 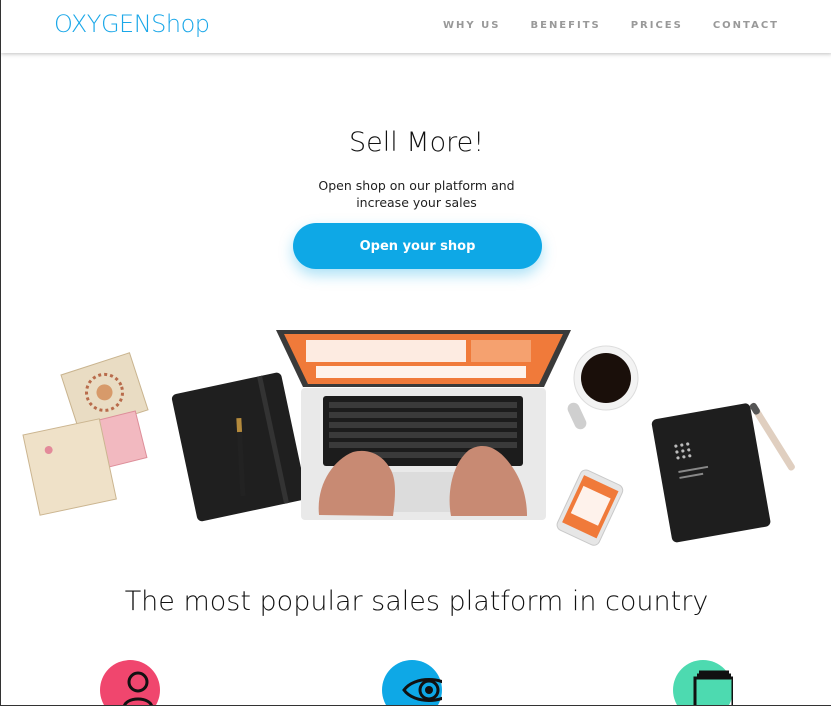 I want to click on nav-why-us: WHY US, so click(x=471, y=25).